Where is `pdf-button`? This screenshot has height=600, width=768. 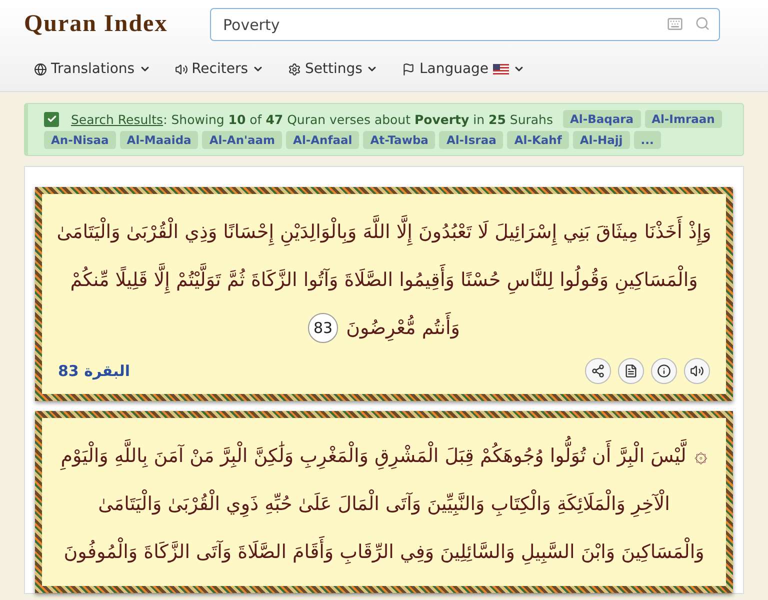
pdf-button is located at coordinates (631, 371).